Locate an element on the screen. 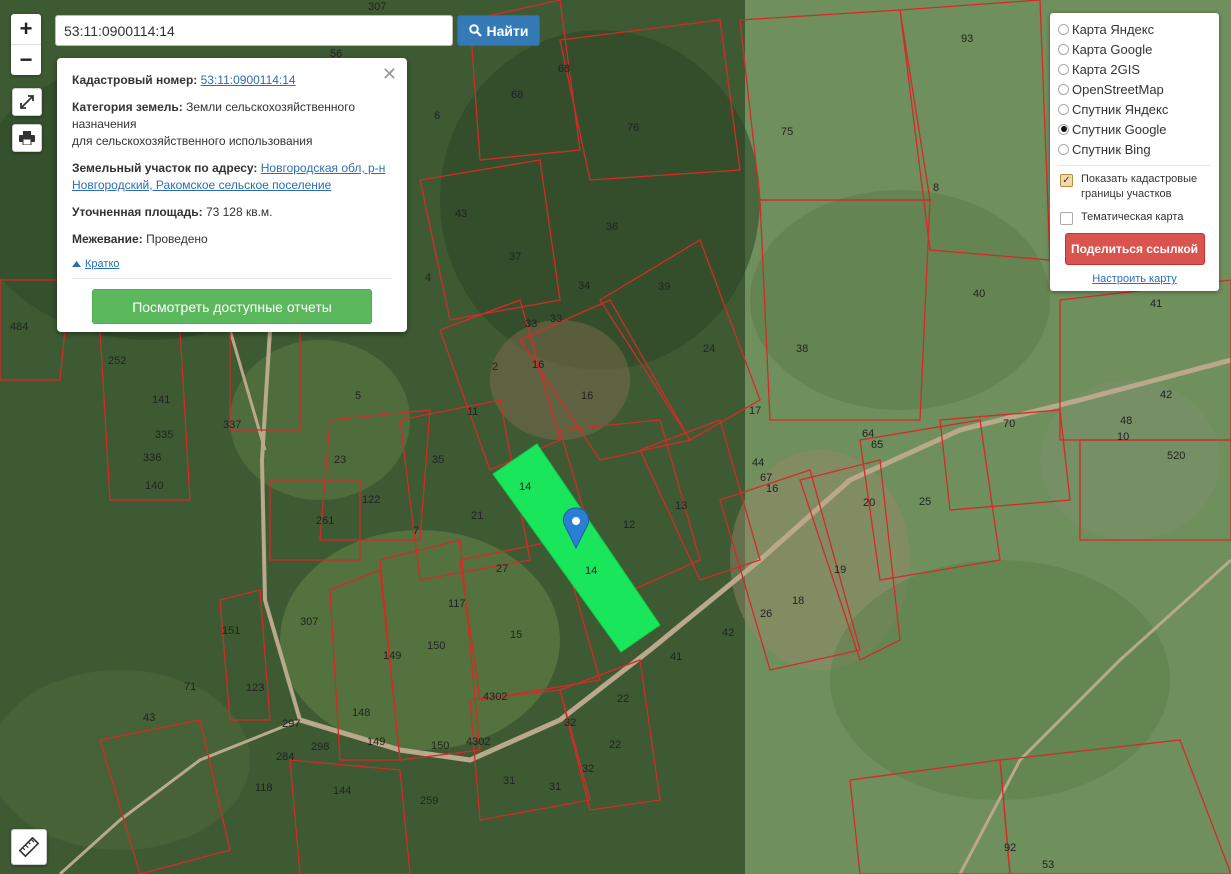  parcel-label: 39 is located at coordinates (664, 287).